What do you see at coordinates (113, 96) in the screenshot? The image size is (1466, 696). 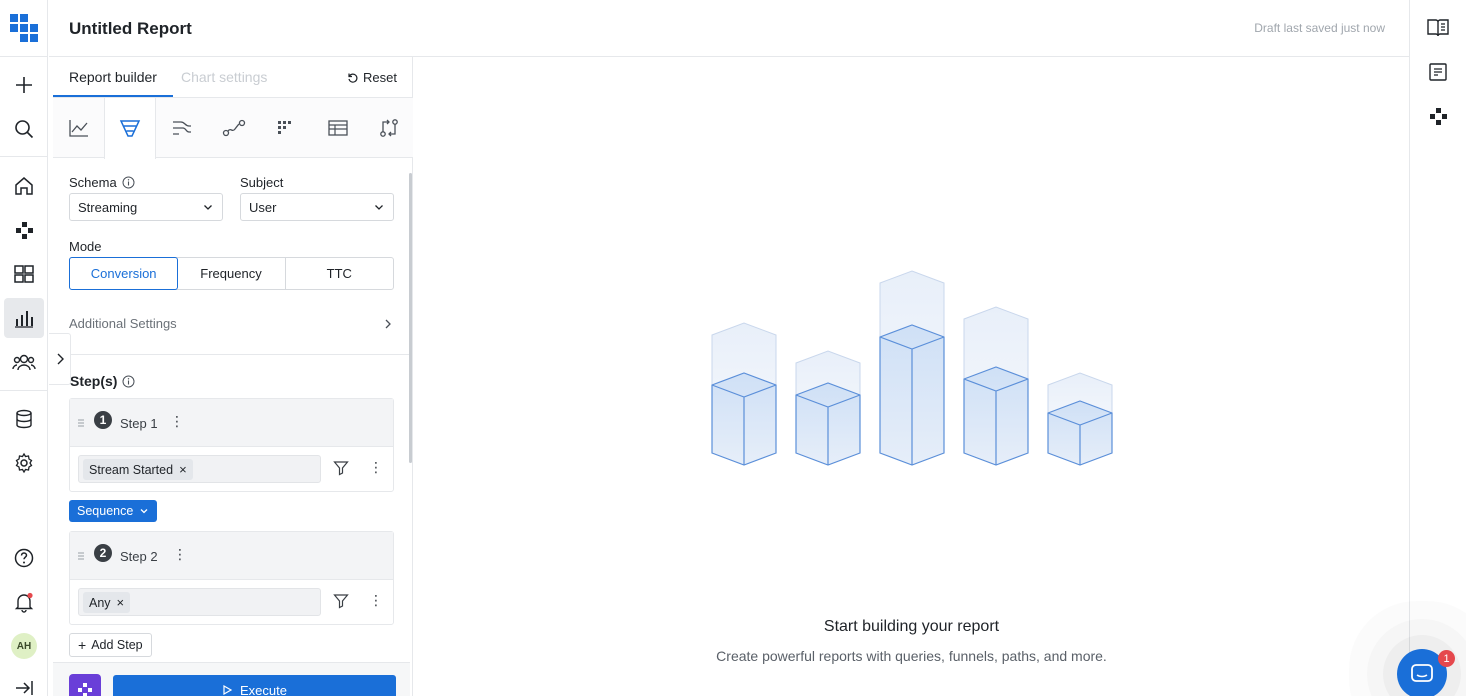 I see `active-tab-indicator` at bounding box center [113, 96].